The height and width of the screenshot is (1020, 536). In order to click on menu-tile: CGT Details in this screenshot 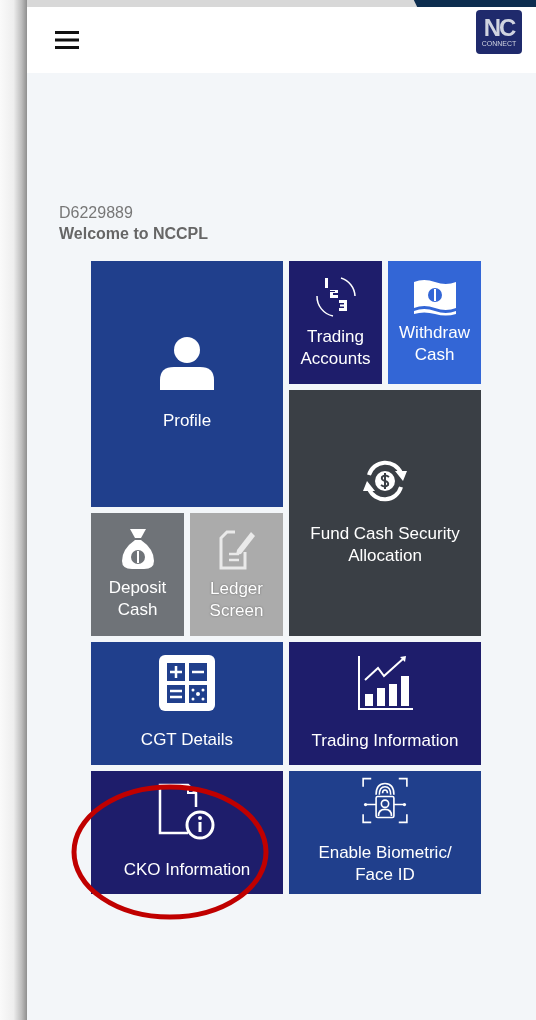, I will do `click(187, 703)`.